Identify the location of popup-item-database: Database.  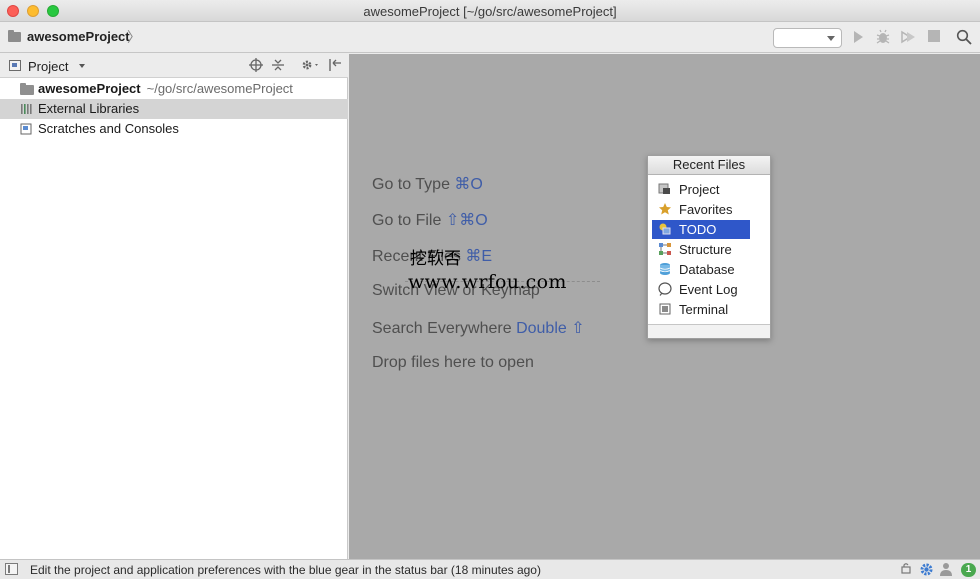
(701, 269).